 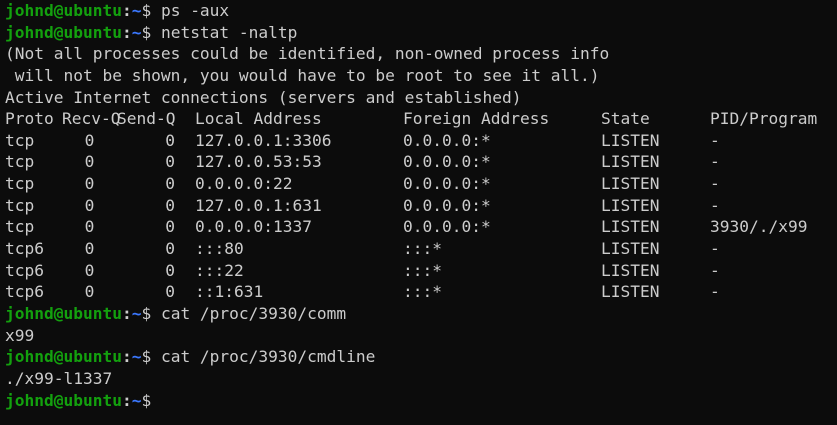 I want to click on netstat-row: tcp 0 0 127.0.0.1:631 0.0.0.0:* LISTEN -, so click(x=420, y=206).